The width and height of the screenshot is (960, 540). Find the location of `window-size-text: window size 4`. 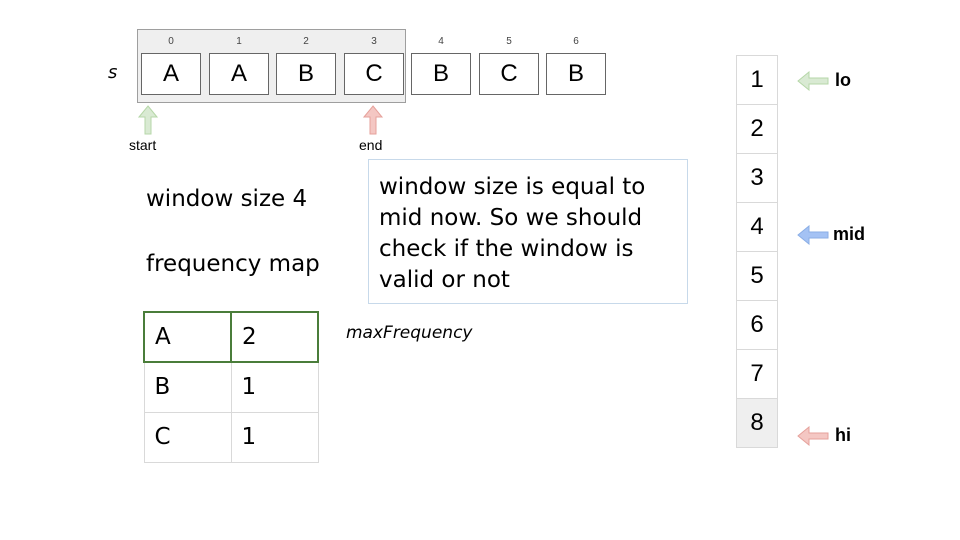

window-size-text: window size 4 is located at coordinates (227, 199).